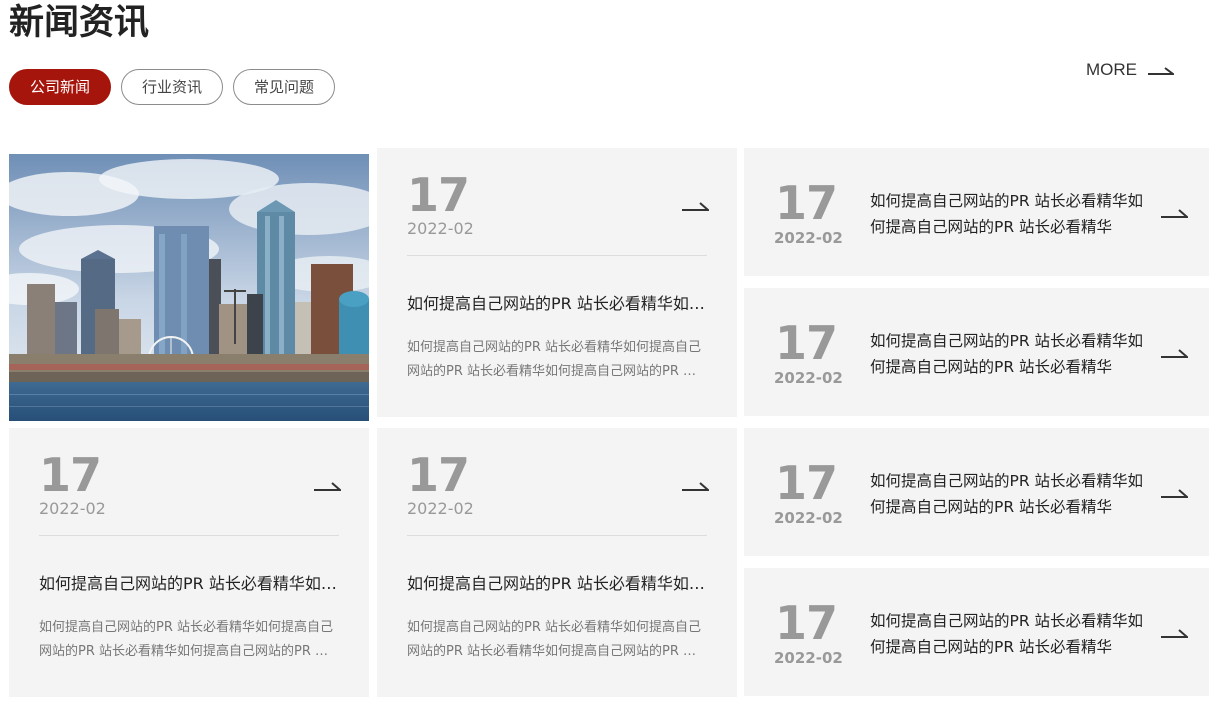 This screenshot has width=1220, height=712. I want to click on more-link: MORE, so click(1130, 70).